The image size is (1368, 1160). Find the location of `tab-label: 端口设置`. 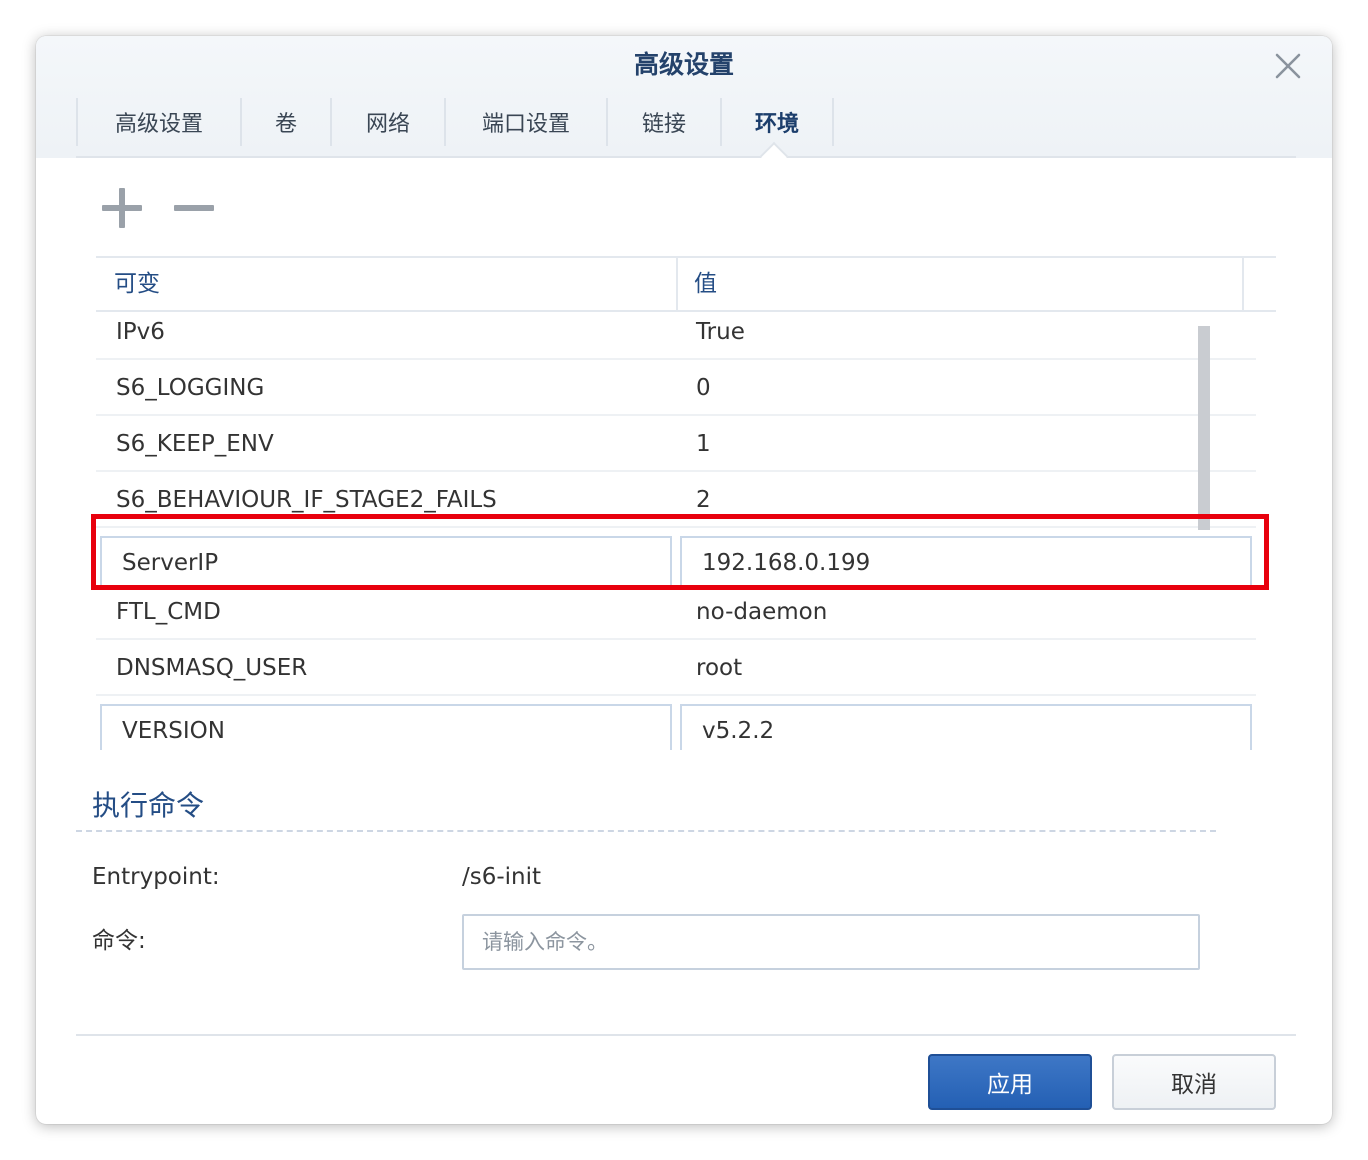

tab-label: 端口设置 is located at coordinates (525, 124).